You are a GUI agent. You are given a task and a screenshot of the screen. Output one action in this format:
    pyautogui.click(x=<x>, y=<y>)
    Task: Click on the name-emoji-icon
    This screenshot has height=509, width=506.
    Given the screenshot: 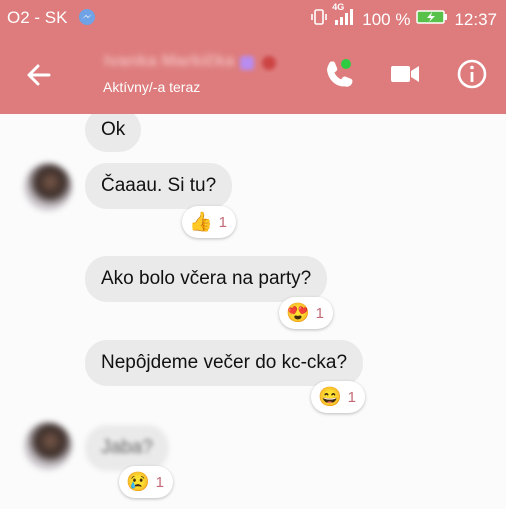 What is the action you would take?
    pyautogui.click(x=247, y=63)
    